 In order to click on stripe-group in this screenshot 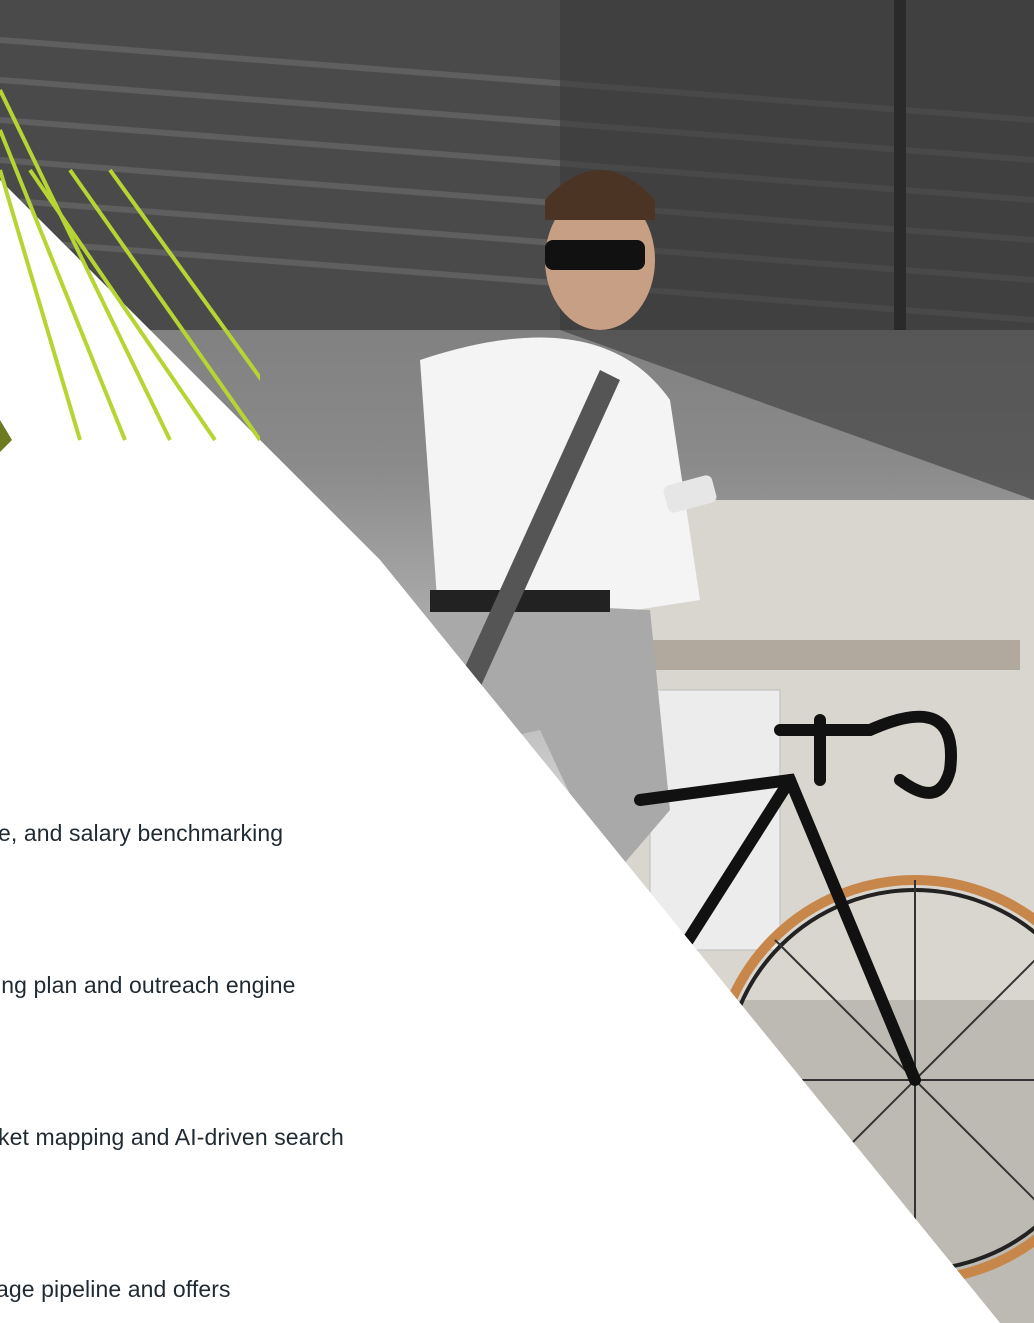, I will do `click(130, 265)`.